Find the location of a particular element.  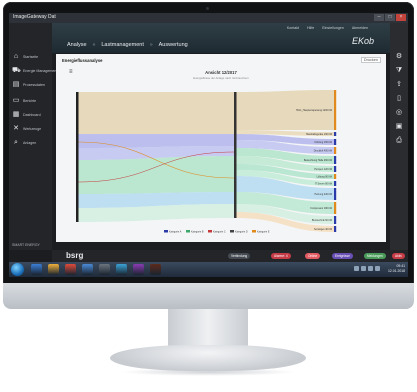

main-nav: Analyse » Lastmanagement » Auswertung is located at coordinates (127, 45).